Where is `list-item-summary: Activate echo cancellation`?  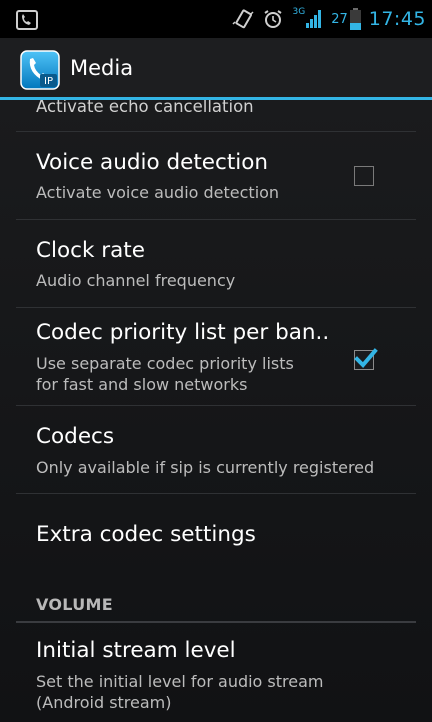
list-item-summary: Activate echo cancellation is located at coordinates (145, 108).